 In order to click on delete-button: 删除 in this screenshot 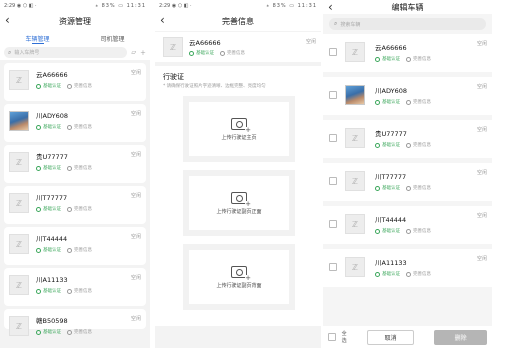, I will do `click(460, 337)`.